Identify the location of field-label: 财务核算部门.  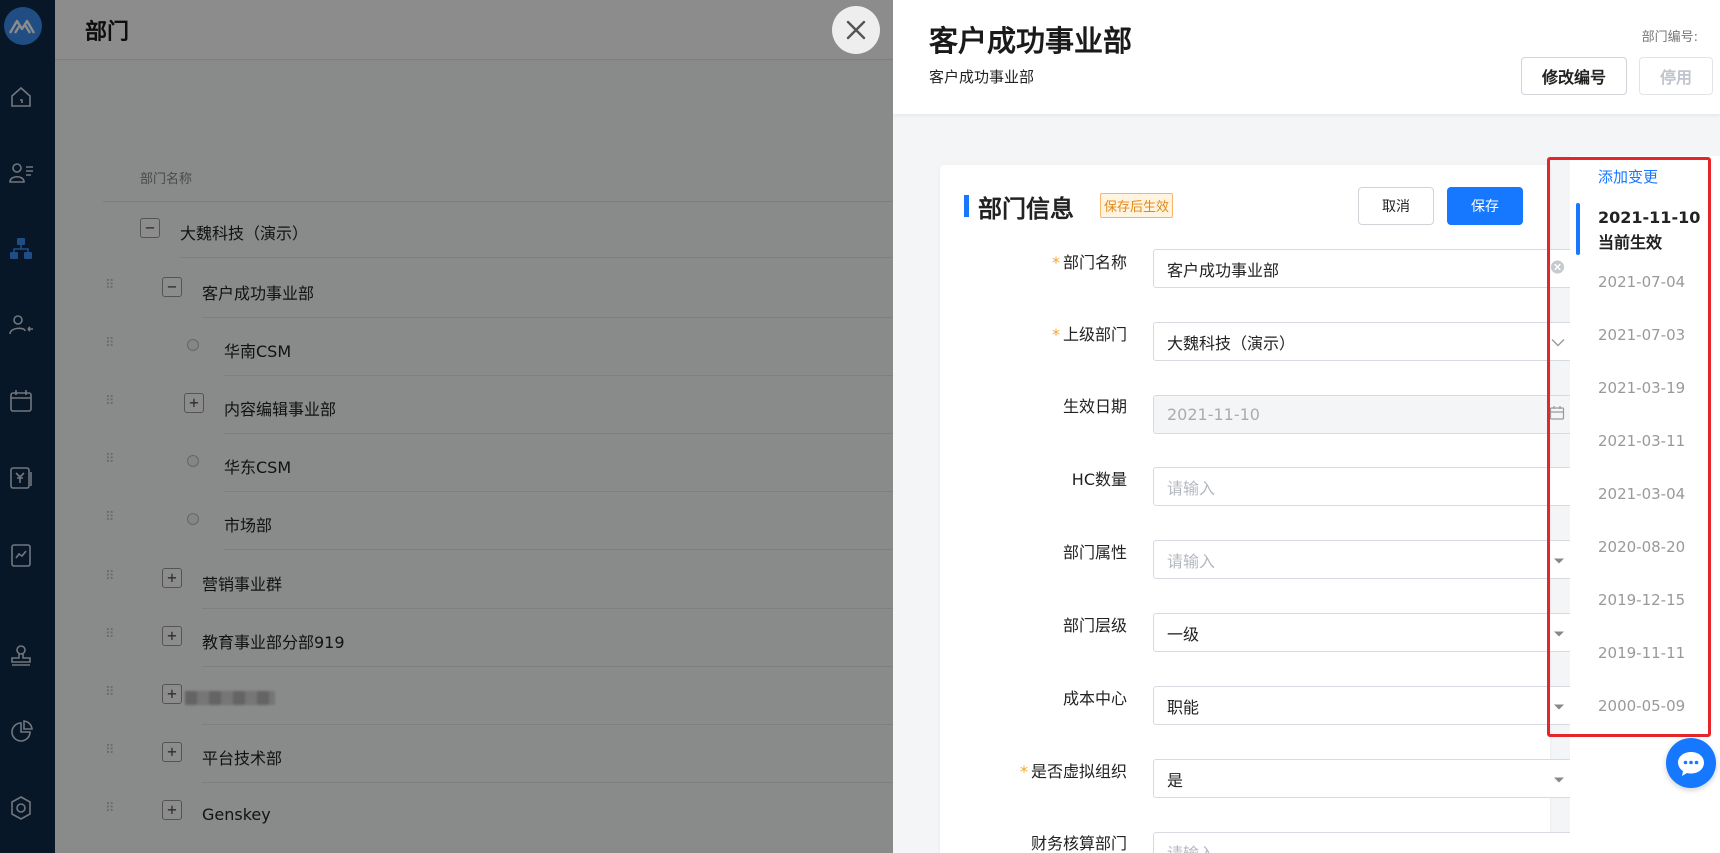
(1078, 843).